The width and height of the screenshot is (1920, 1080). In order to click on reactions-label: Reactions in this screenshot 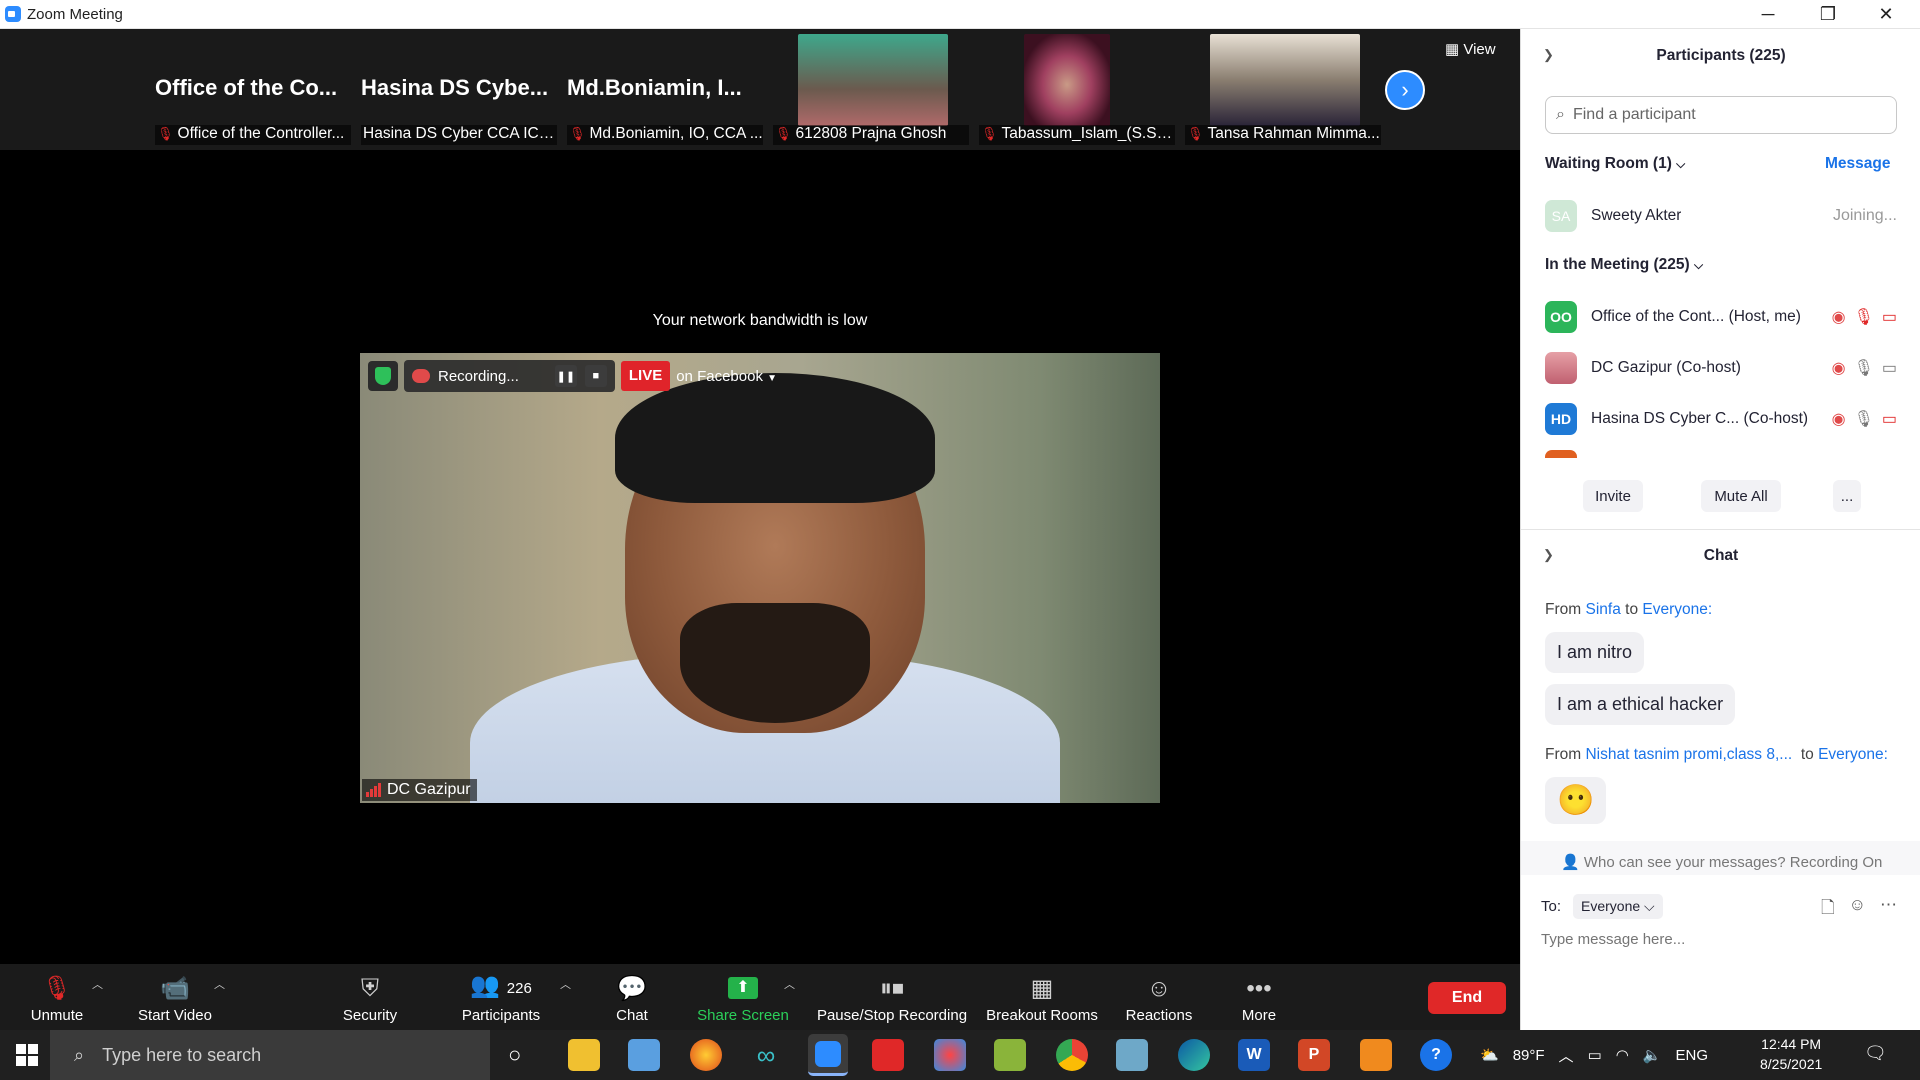, I will do `click(1159, 1015)`.